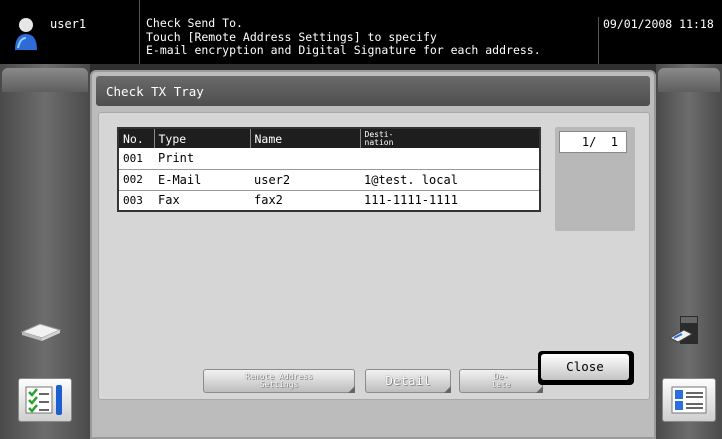 This screenshot has height=439, width=722. I want to click on cell-no: 003, so click(136, 201).